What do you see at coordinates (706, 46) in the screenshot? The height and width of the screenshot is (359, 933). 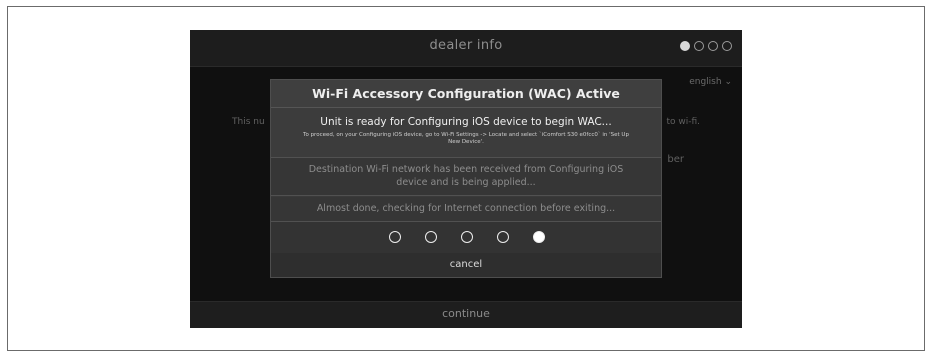 I see `page-indicator` at bounding box center [706, 46].